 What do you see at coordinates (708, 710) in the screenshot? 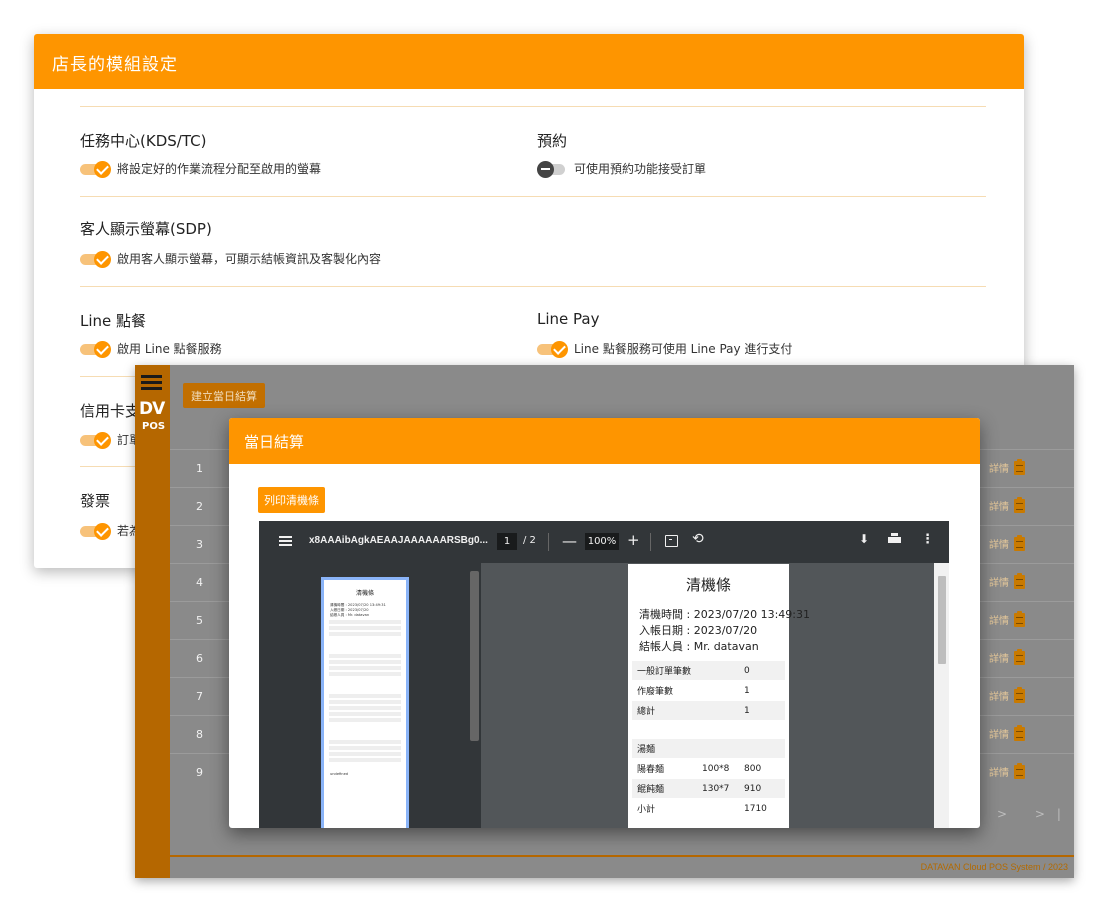
I see `table-row: 總計 1` at bounding box center [708, 710].